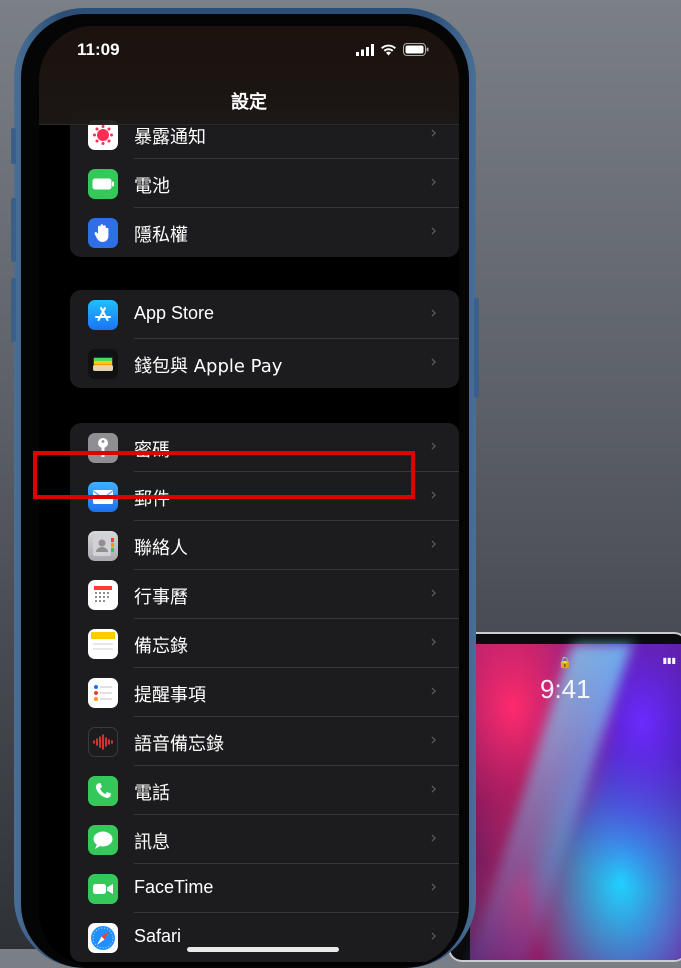 The height and width of the screenshot is (968, 681). I want to click on settings-row-contacts: 聯絡人 ›, so click(264, 545).